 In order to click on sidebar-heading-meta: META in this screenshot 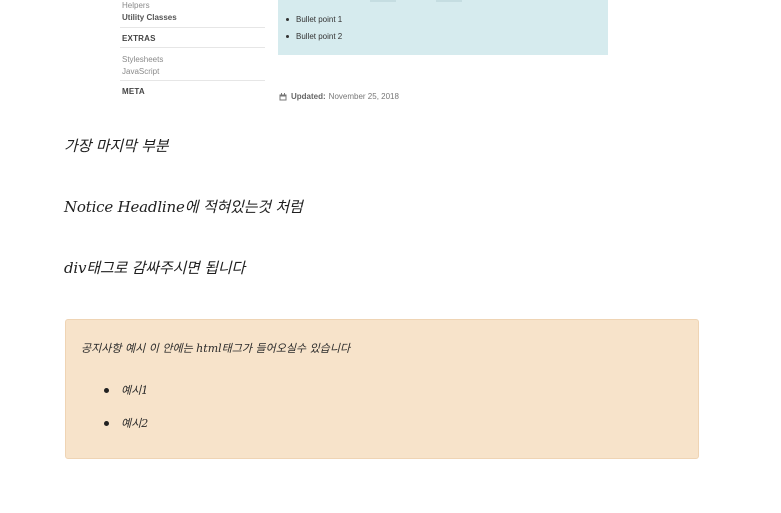, I will do `click(133, 91)`.